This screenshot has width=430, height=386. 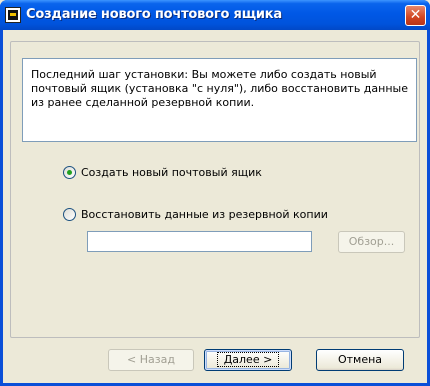 I want to click on option-restore-backup: Восстановить данные из резервной копии, so click(x=195, y=214).